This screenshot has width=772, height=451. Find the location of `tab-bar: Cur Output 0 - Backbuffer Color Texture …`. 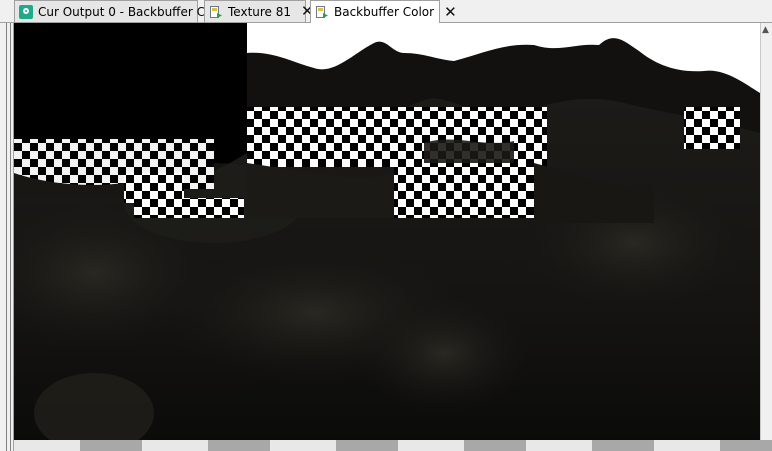

tab-bar: Cur Output 0 - Backbuffer Color Texture … is located at coordinates (386, 11).